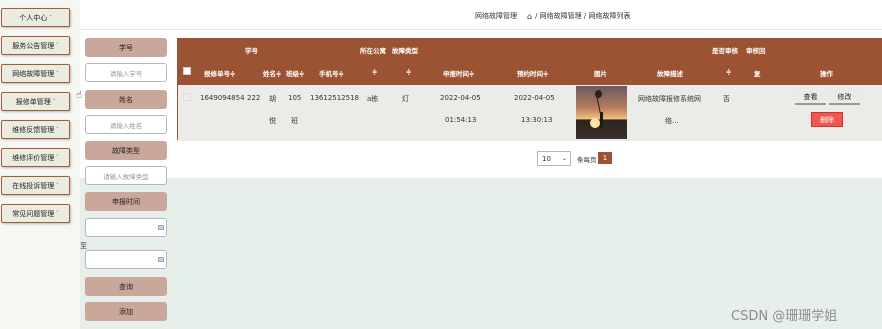  I want to click on cell-appointment-date: 2022-04-05, so click(534, 98).